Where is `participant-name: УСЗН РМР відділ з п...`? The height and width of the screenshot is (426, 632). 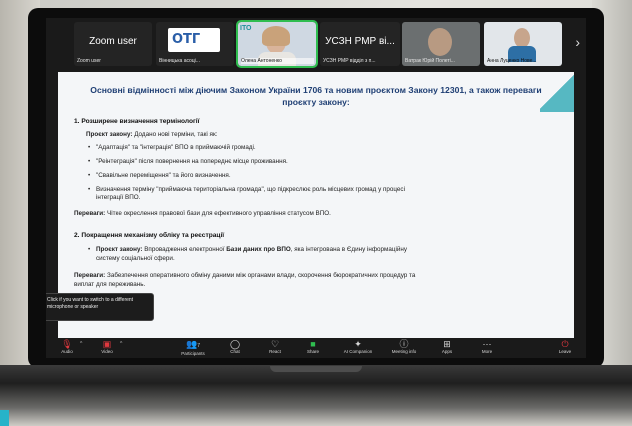
participant-name: УСЗН РМР відділ з п... is located at coordinates (349, 61).